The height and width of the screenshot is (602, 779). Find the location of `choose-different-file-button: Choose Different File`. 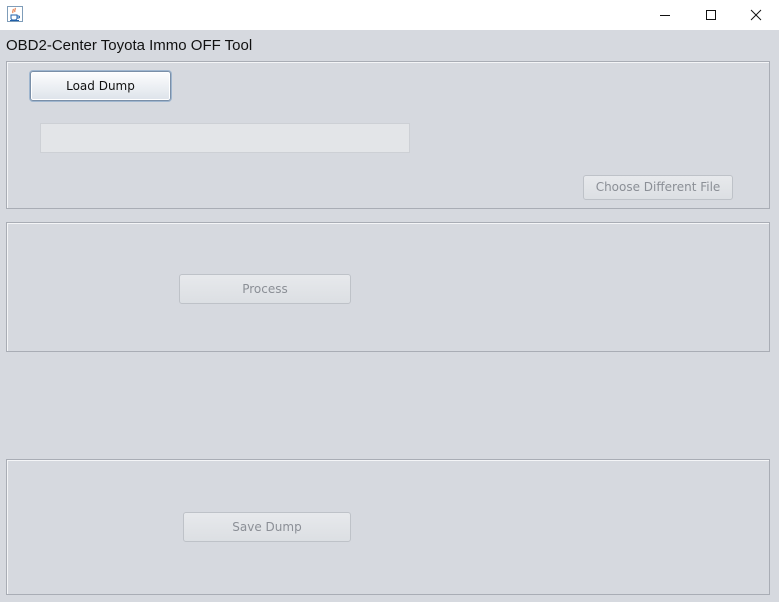

choose-different-file-button: Choose Different File is located at coordinates (658, 187).